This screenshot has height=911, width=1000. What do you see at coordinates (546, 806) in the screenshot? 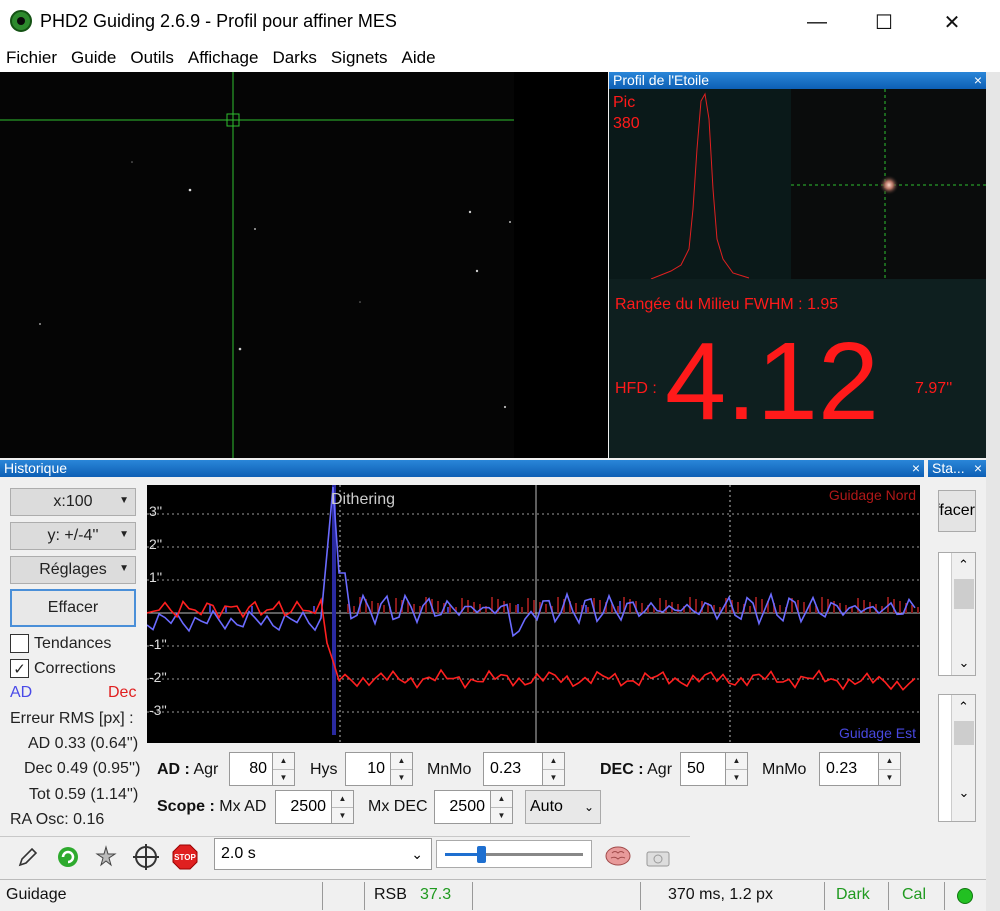
I see `dec-mode-value: Auto` at bounding box center [546, 806].